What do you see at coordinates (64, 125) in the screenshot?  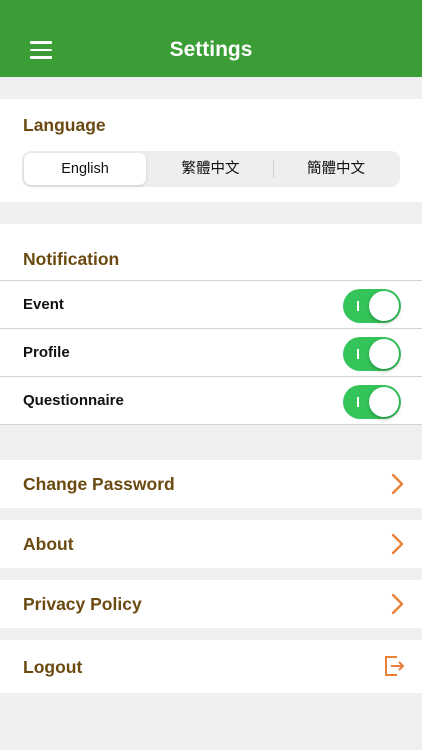 I see `language-section-title: Language` at bounding box center [64, 125].